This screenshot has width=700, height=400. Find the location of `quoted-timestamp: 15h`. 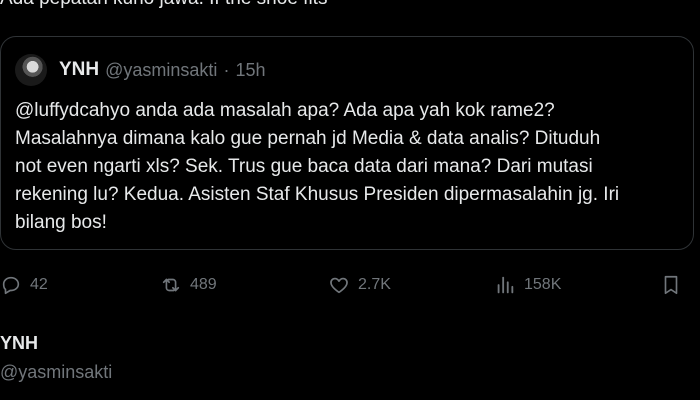

quoted-timestamp: 15h is located at coordinates (250, 70).